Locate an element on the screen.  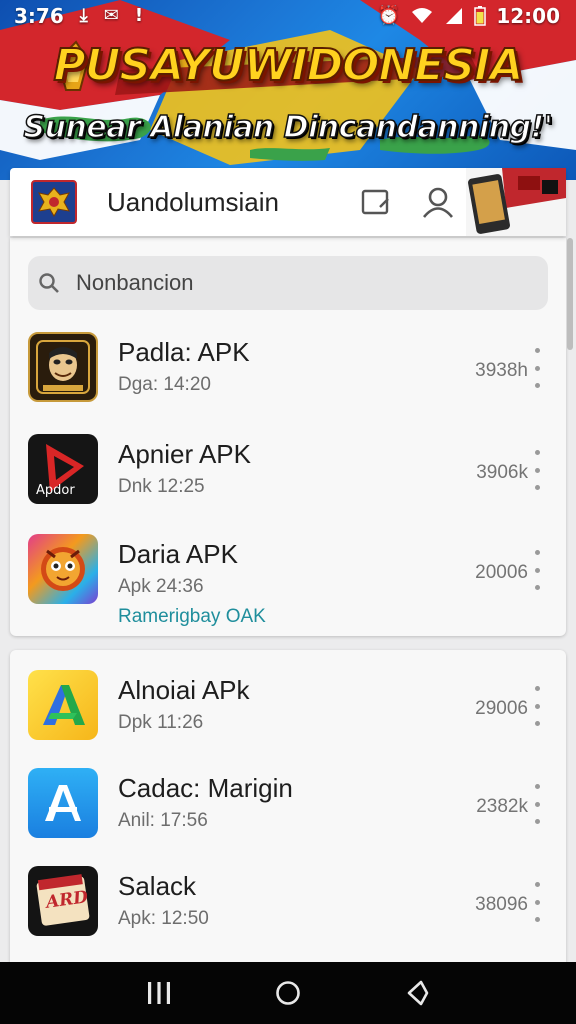
app-size: 3906k is located at coordinates (502, 472).